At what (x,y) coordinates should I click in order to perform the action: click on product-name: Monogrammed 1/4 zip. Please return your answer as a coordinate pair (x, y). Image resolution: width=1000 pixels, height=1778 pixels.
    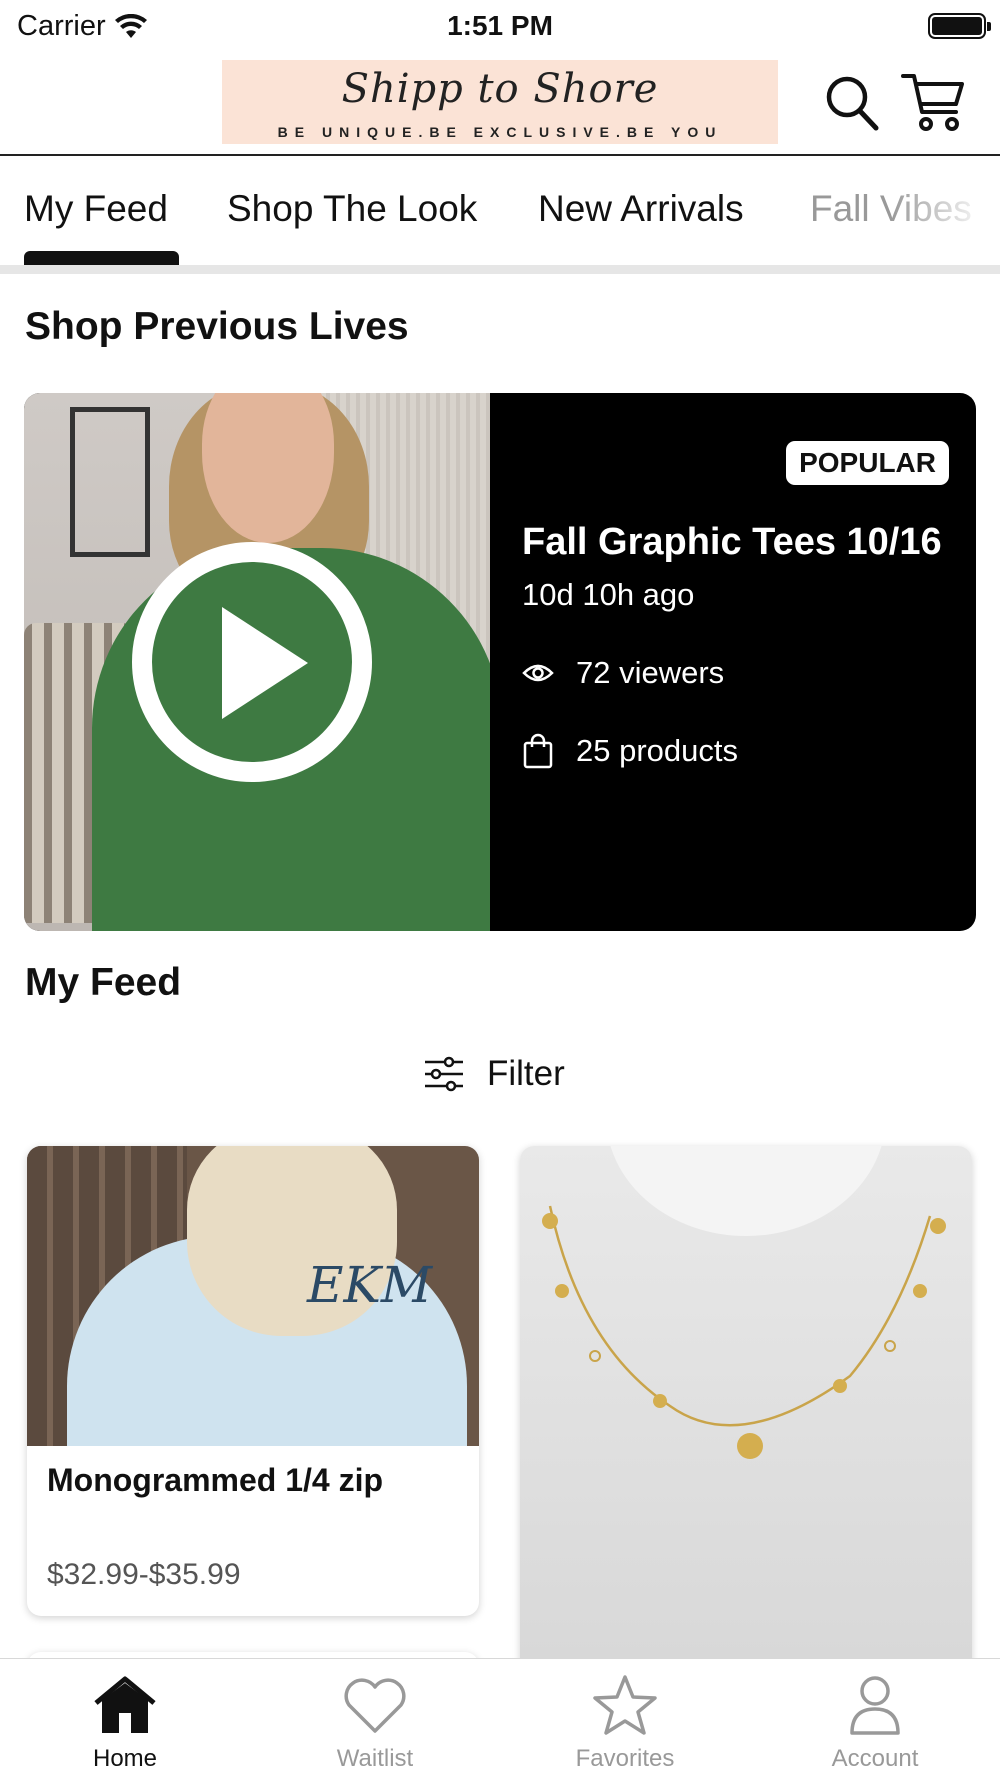
    Looking at the image, I should click on (215, 1480).